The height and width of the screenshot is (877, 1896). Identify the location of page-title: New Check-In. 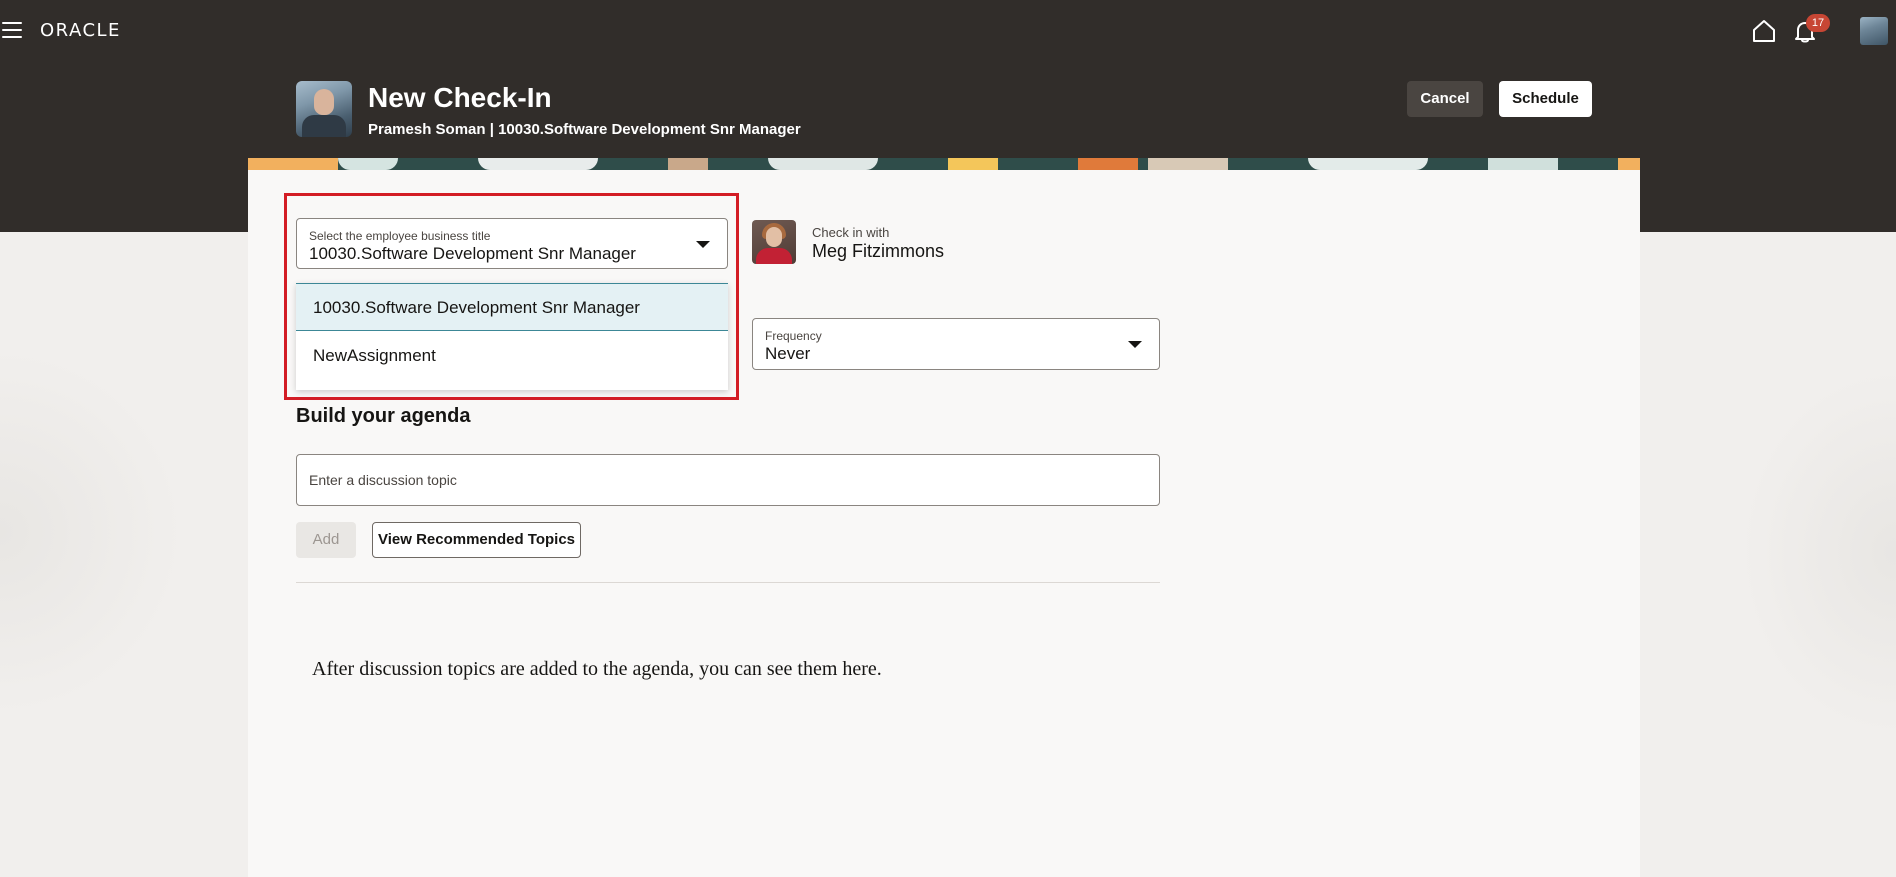
(460, 97).